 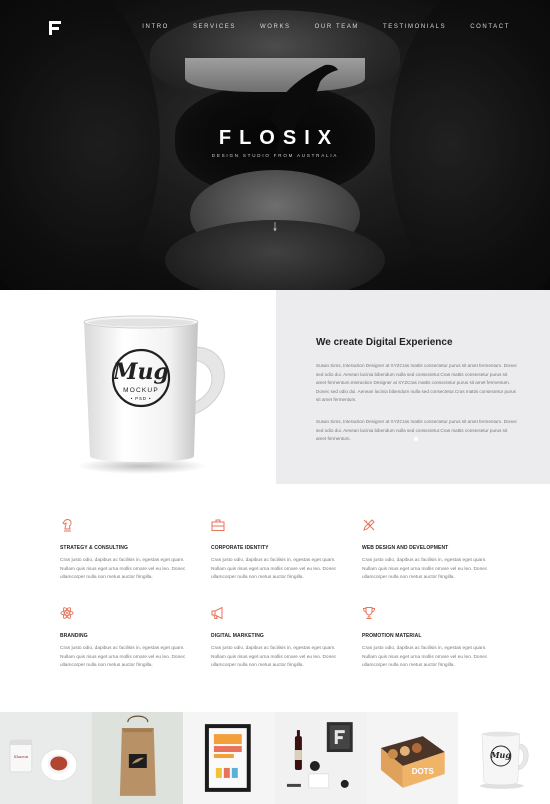 I want to click on nav-services: SERVICES, so click(x=214, y=27).